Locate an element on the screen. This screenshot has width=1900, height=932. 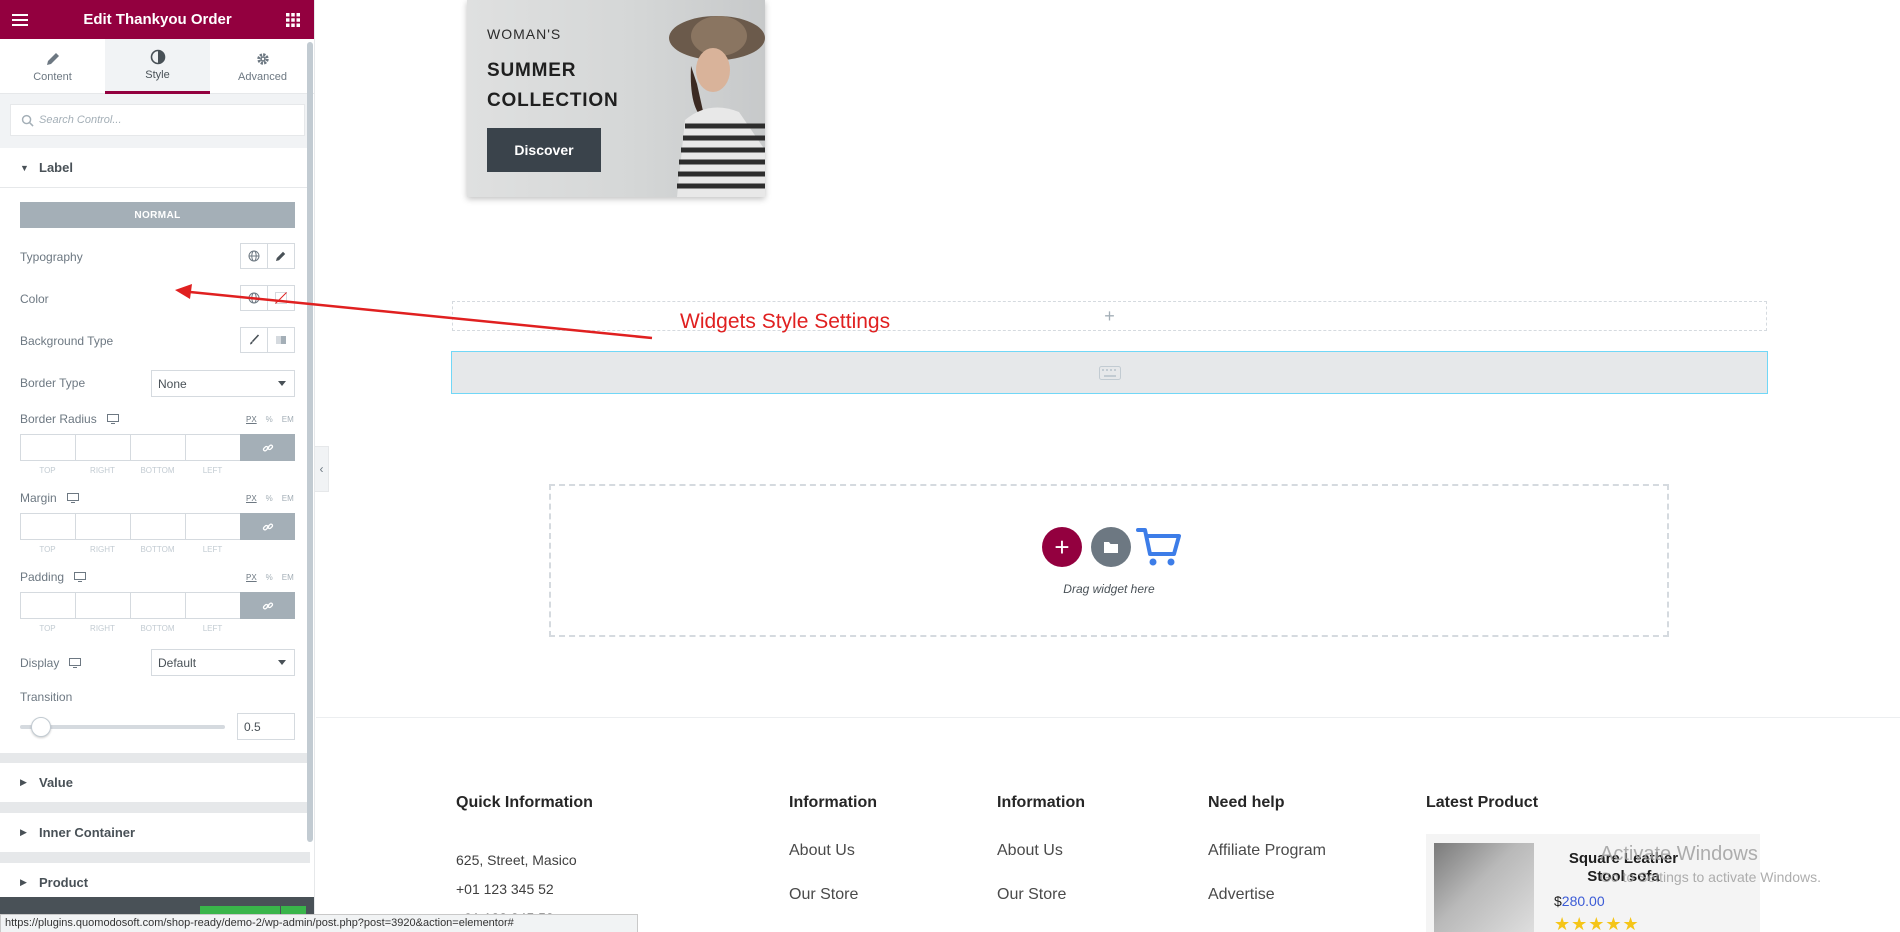
pencil-icon is located at coordinates (281, 256).